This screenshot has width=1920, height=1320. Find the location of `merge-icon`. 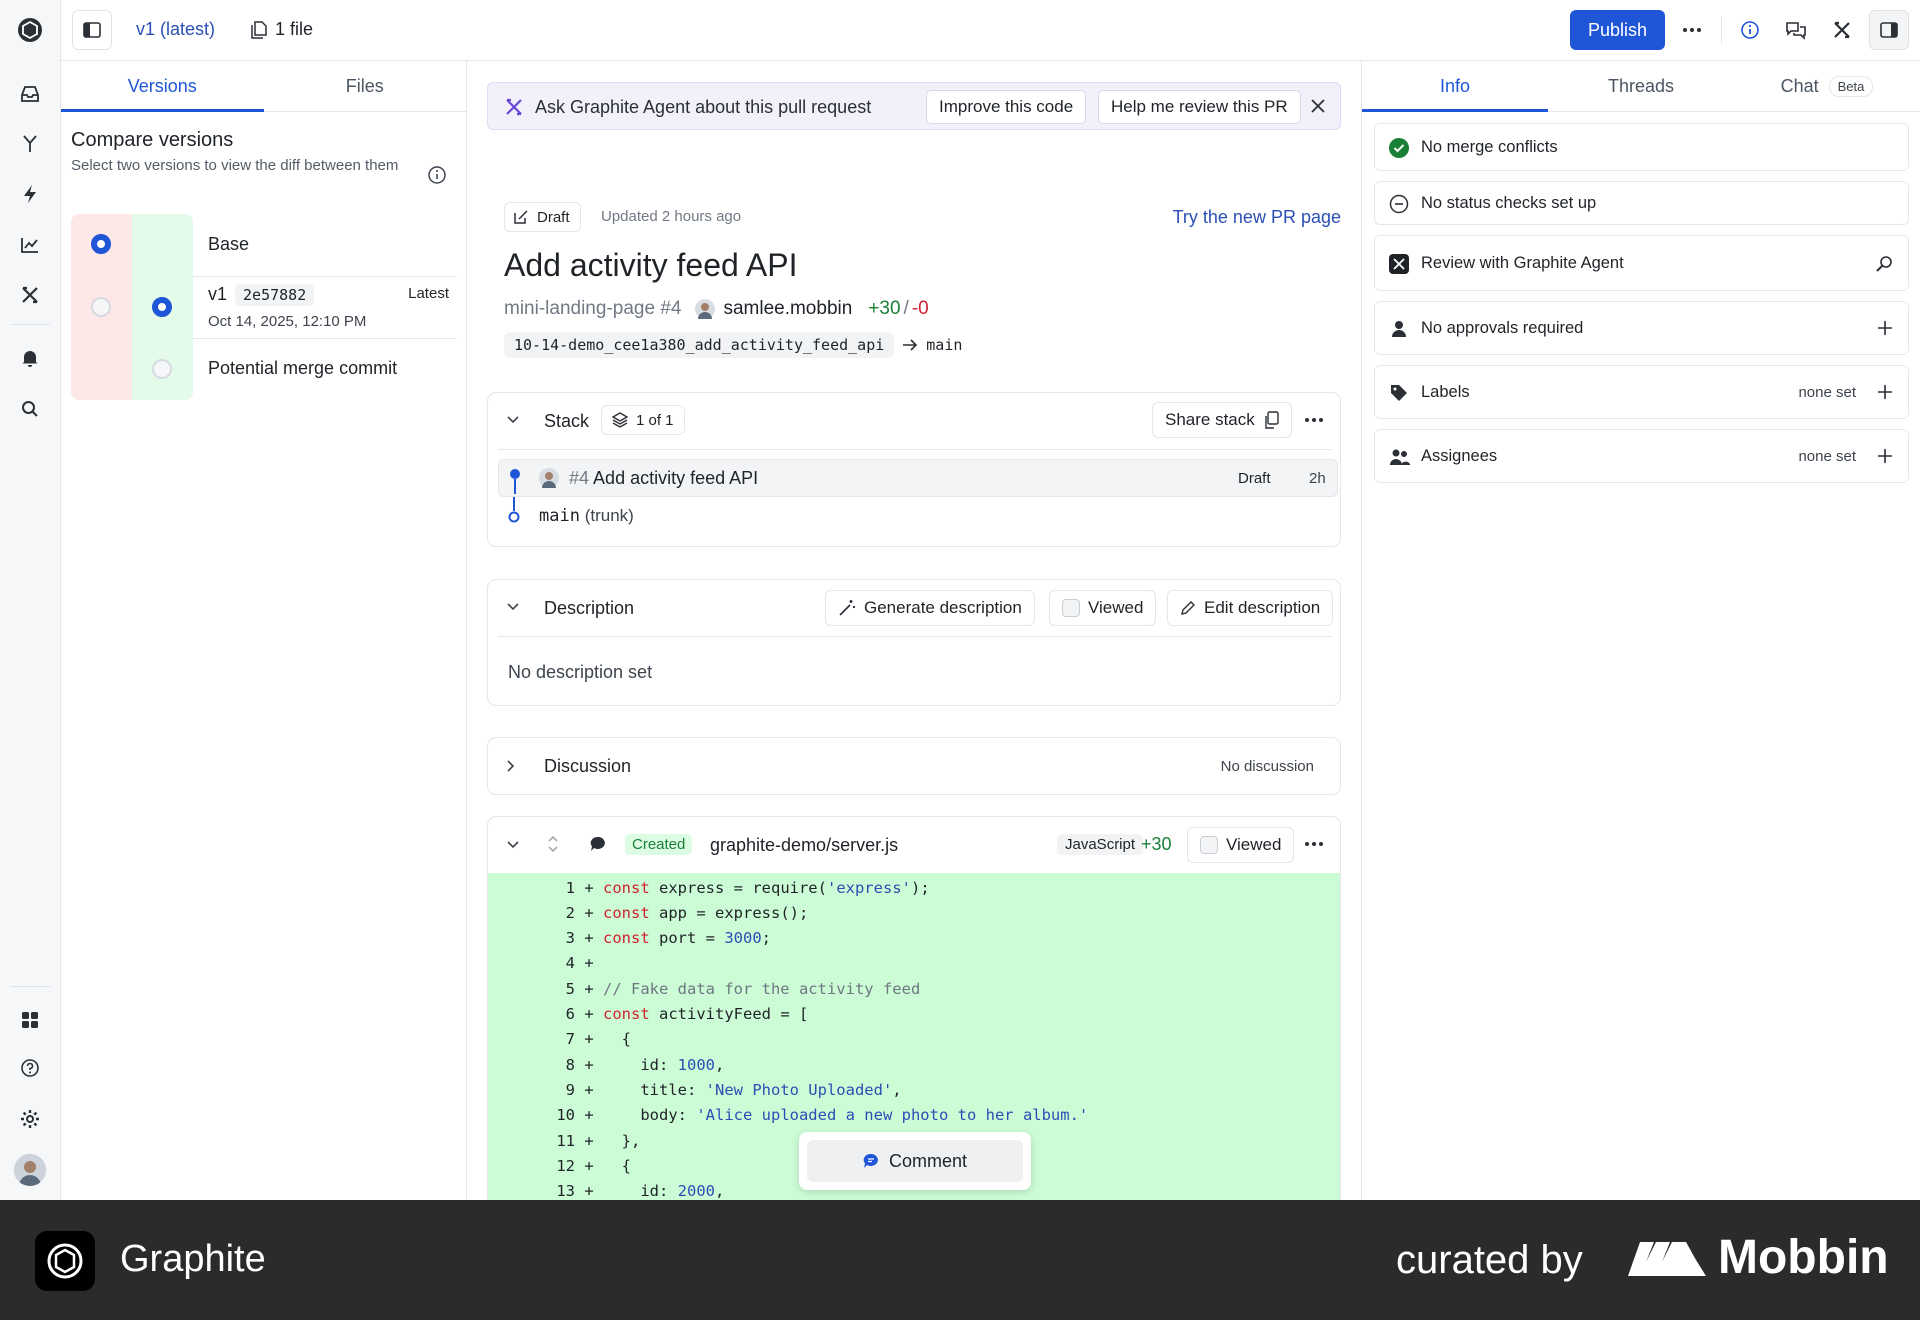

merge-icon is located at coordinates (30, 144).